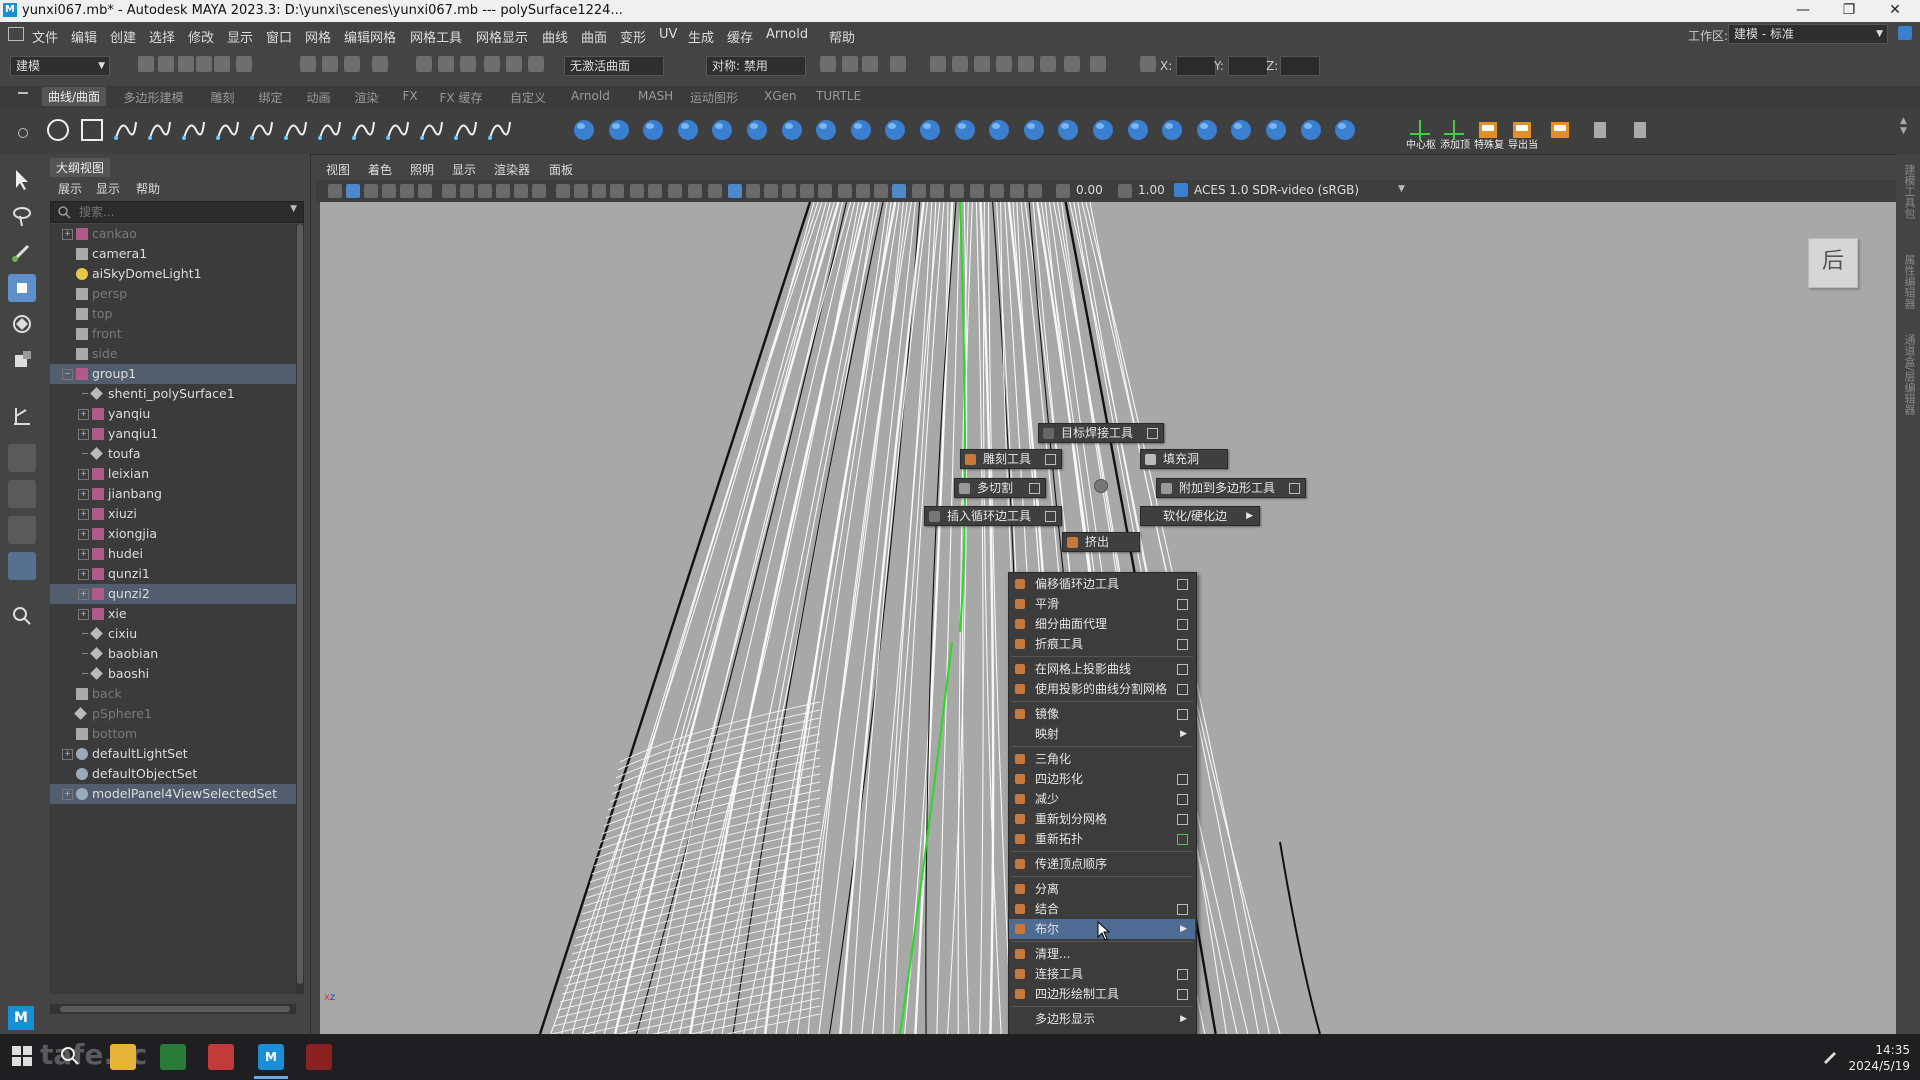  I want to click on ctx-item-1: 平滑, so click(1102, 604).